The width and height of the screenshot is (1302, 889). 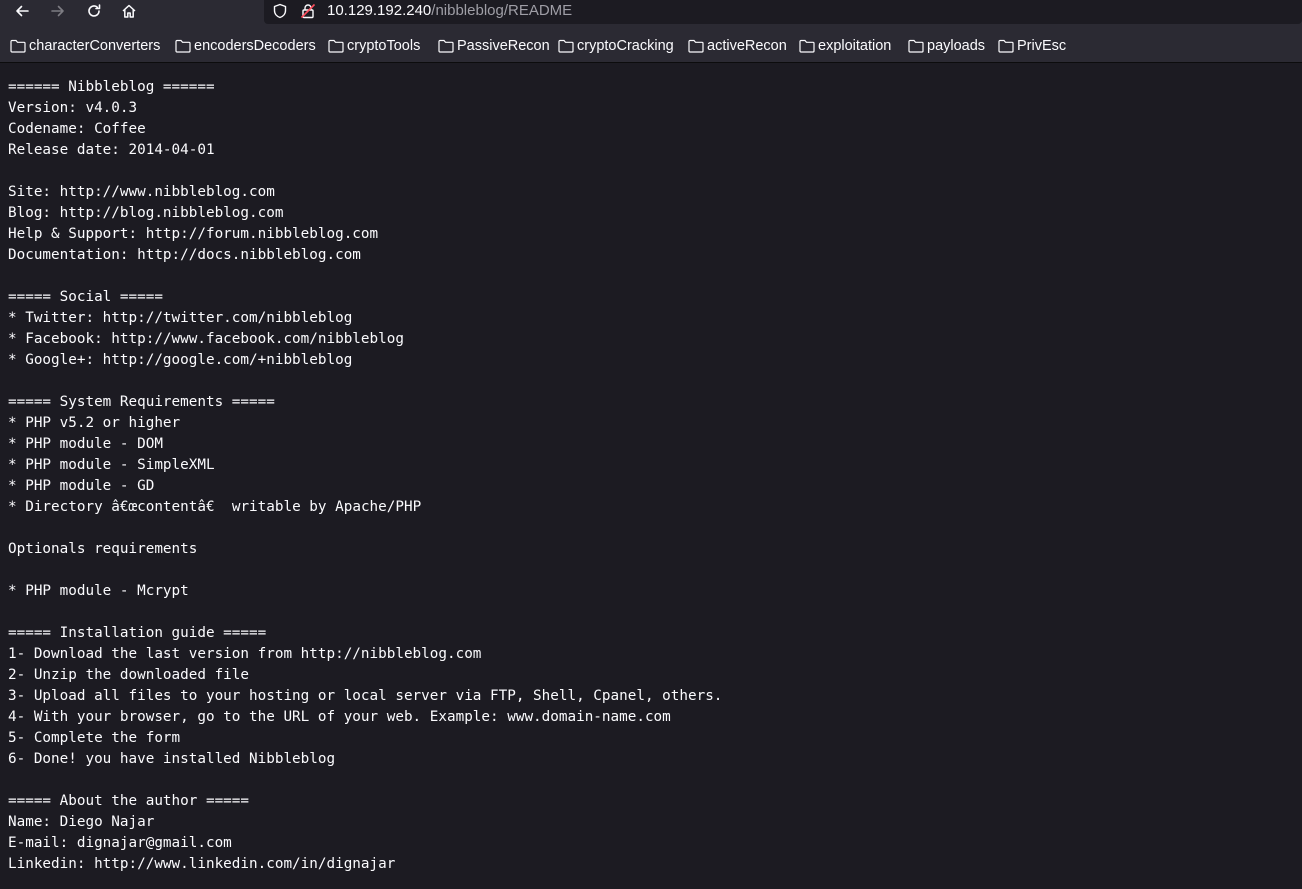 I want to click on insecure-lock-icon, so click(x=308, y=11).